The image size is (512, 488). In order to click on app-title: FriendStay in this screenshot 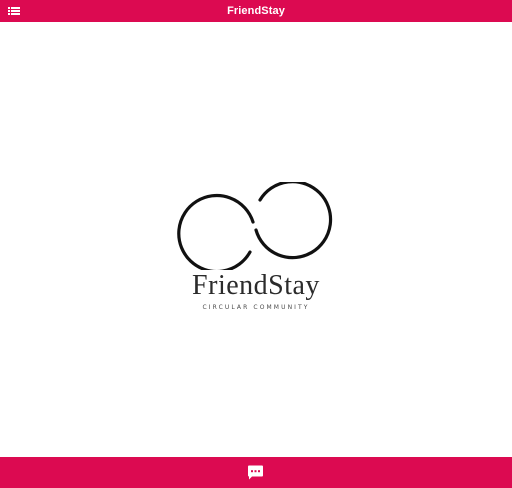, I will do `click(256, 11)`.